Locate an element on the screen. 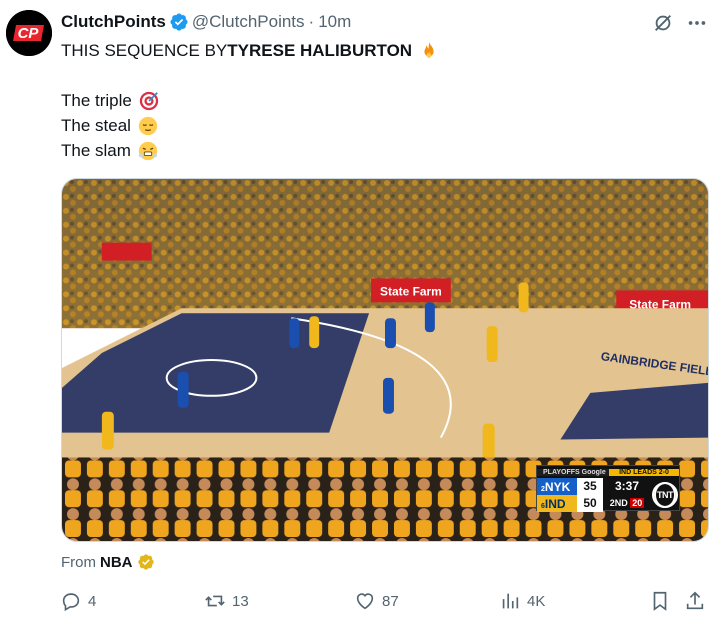 The image size is (728, 618). bookmark-button is located at coordinates (660, 601).